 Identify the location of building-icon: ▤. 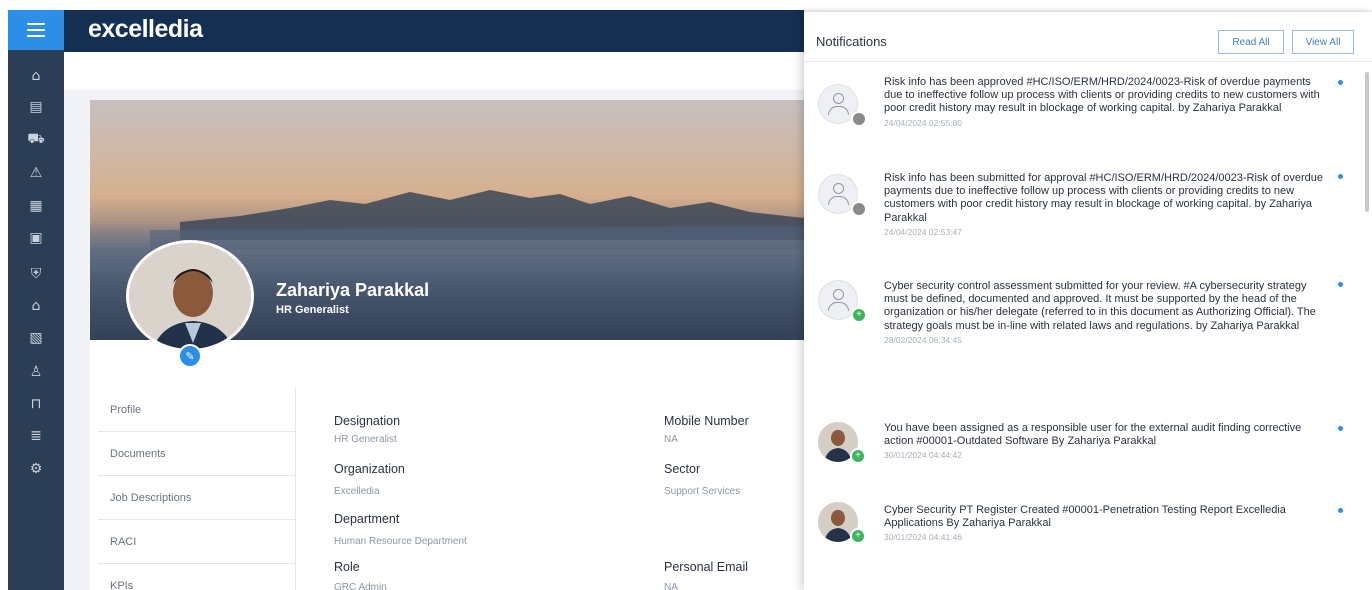
(36, 107).